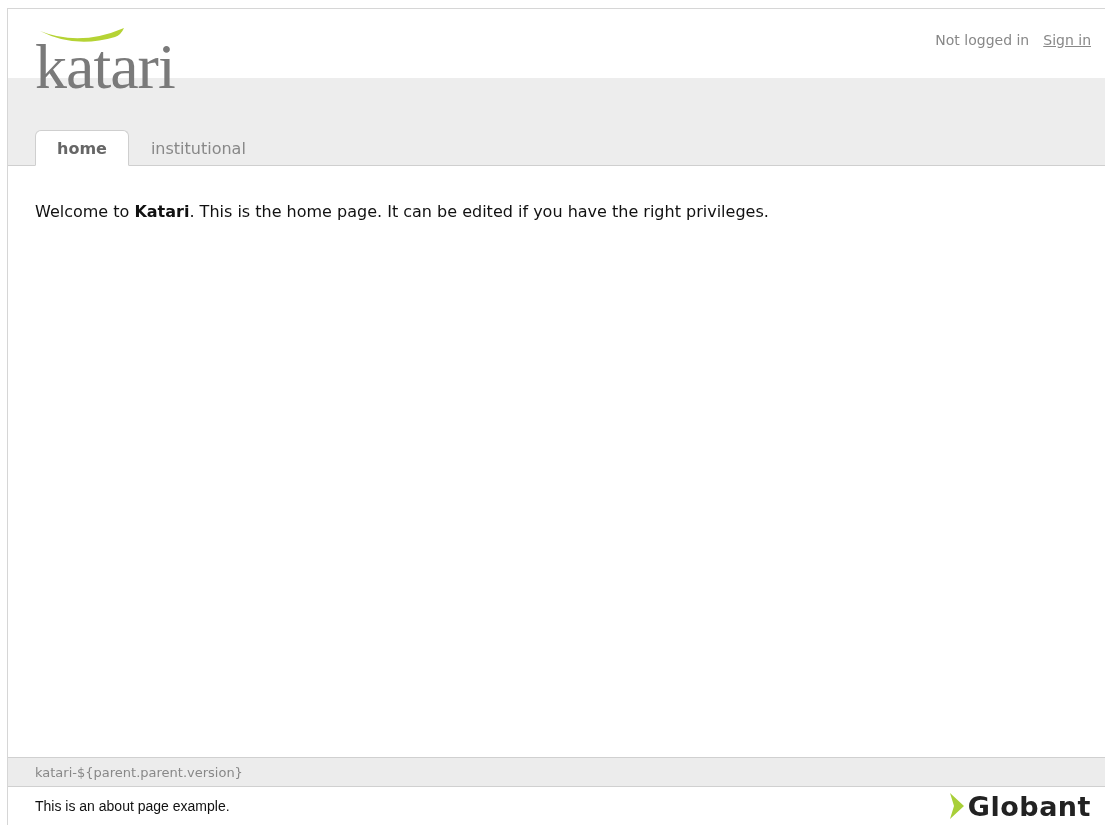 This screenshot has width=1105, height=825. I want to click on brand-text: Globant, so click(1029, 806).